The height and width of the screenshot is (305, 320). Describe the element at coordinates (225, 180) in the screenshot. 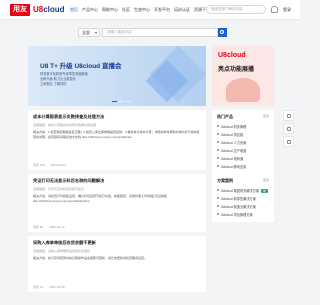

I see `panel-title: 方案案例` at that location.